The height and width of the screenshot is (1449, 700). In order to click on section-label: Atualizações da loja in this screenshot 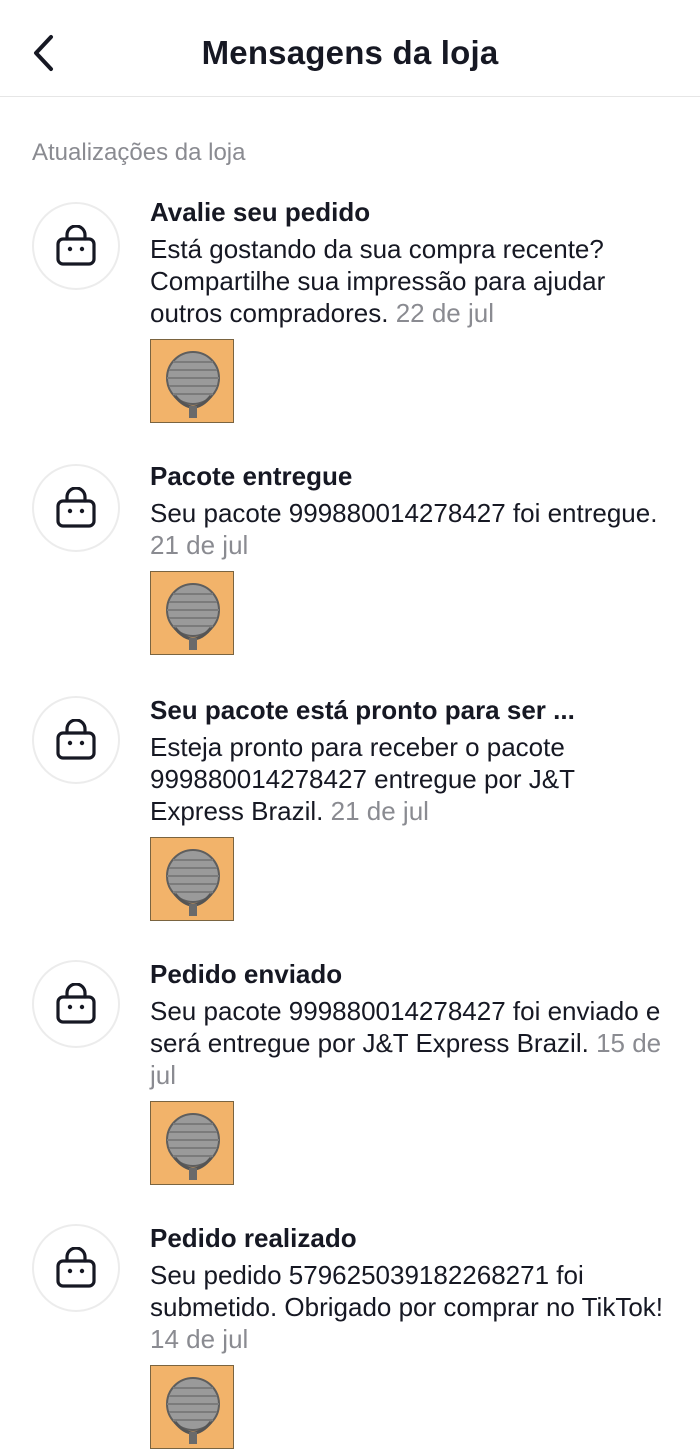, I will do `click(139, 152)`.